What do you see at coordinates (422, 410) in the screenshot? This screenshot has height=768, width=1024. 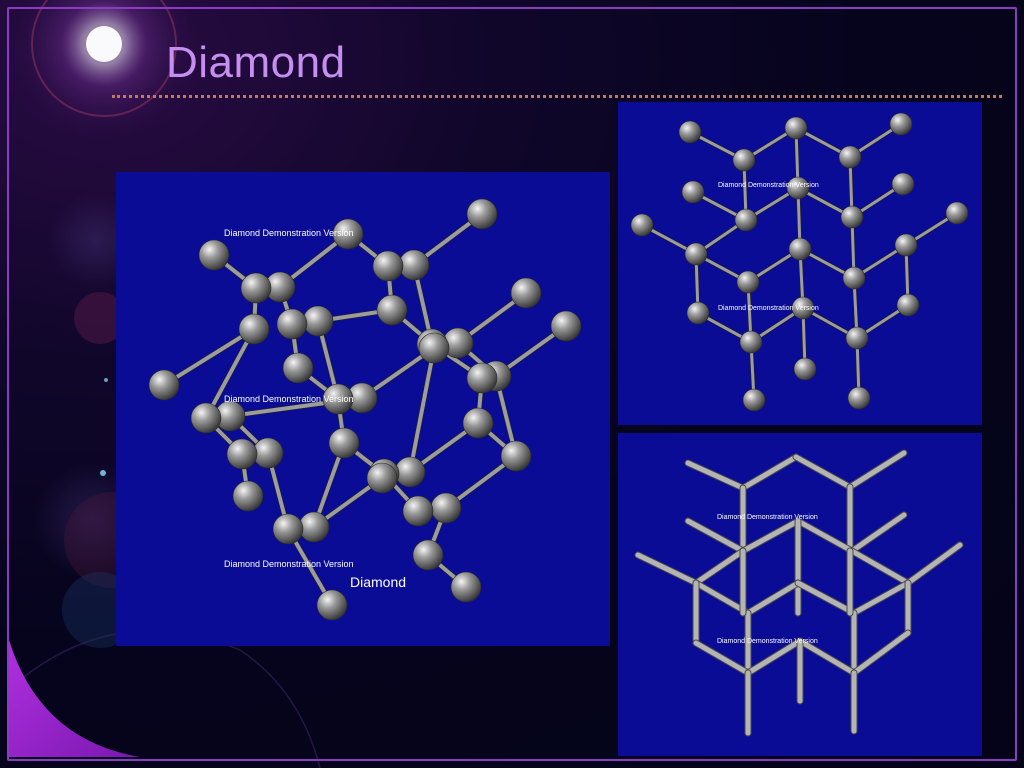 I see `bond` at bounding box center [422, 410].